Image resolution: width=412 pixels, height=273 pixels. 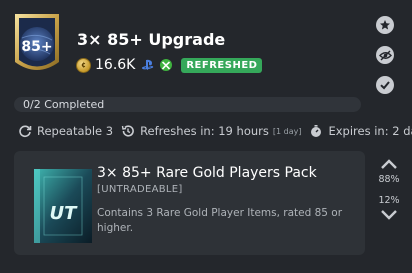 What do you see at coordinates (115, 65) in the screenshot?
I see `coin-value: 16.6K` at bounding box center [115, 65].